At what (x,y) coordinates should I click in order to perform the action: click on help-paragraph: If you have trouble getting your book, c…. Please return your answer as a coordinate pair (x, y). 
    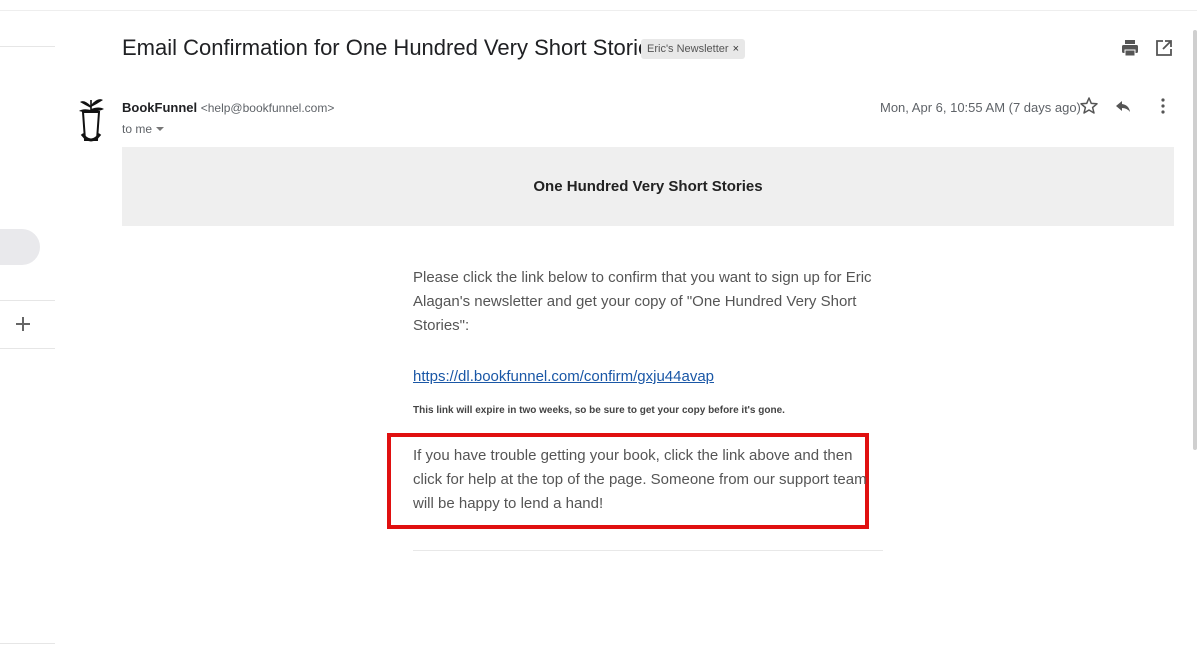
    Looking at the image, I should click on (640, 479).